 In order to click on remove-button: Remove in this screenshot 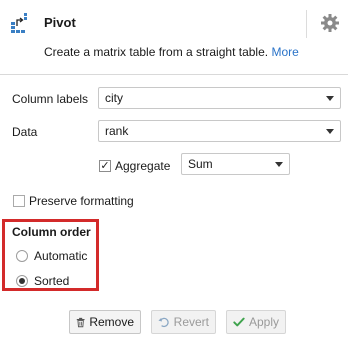, I will do `click(105, 322)`.